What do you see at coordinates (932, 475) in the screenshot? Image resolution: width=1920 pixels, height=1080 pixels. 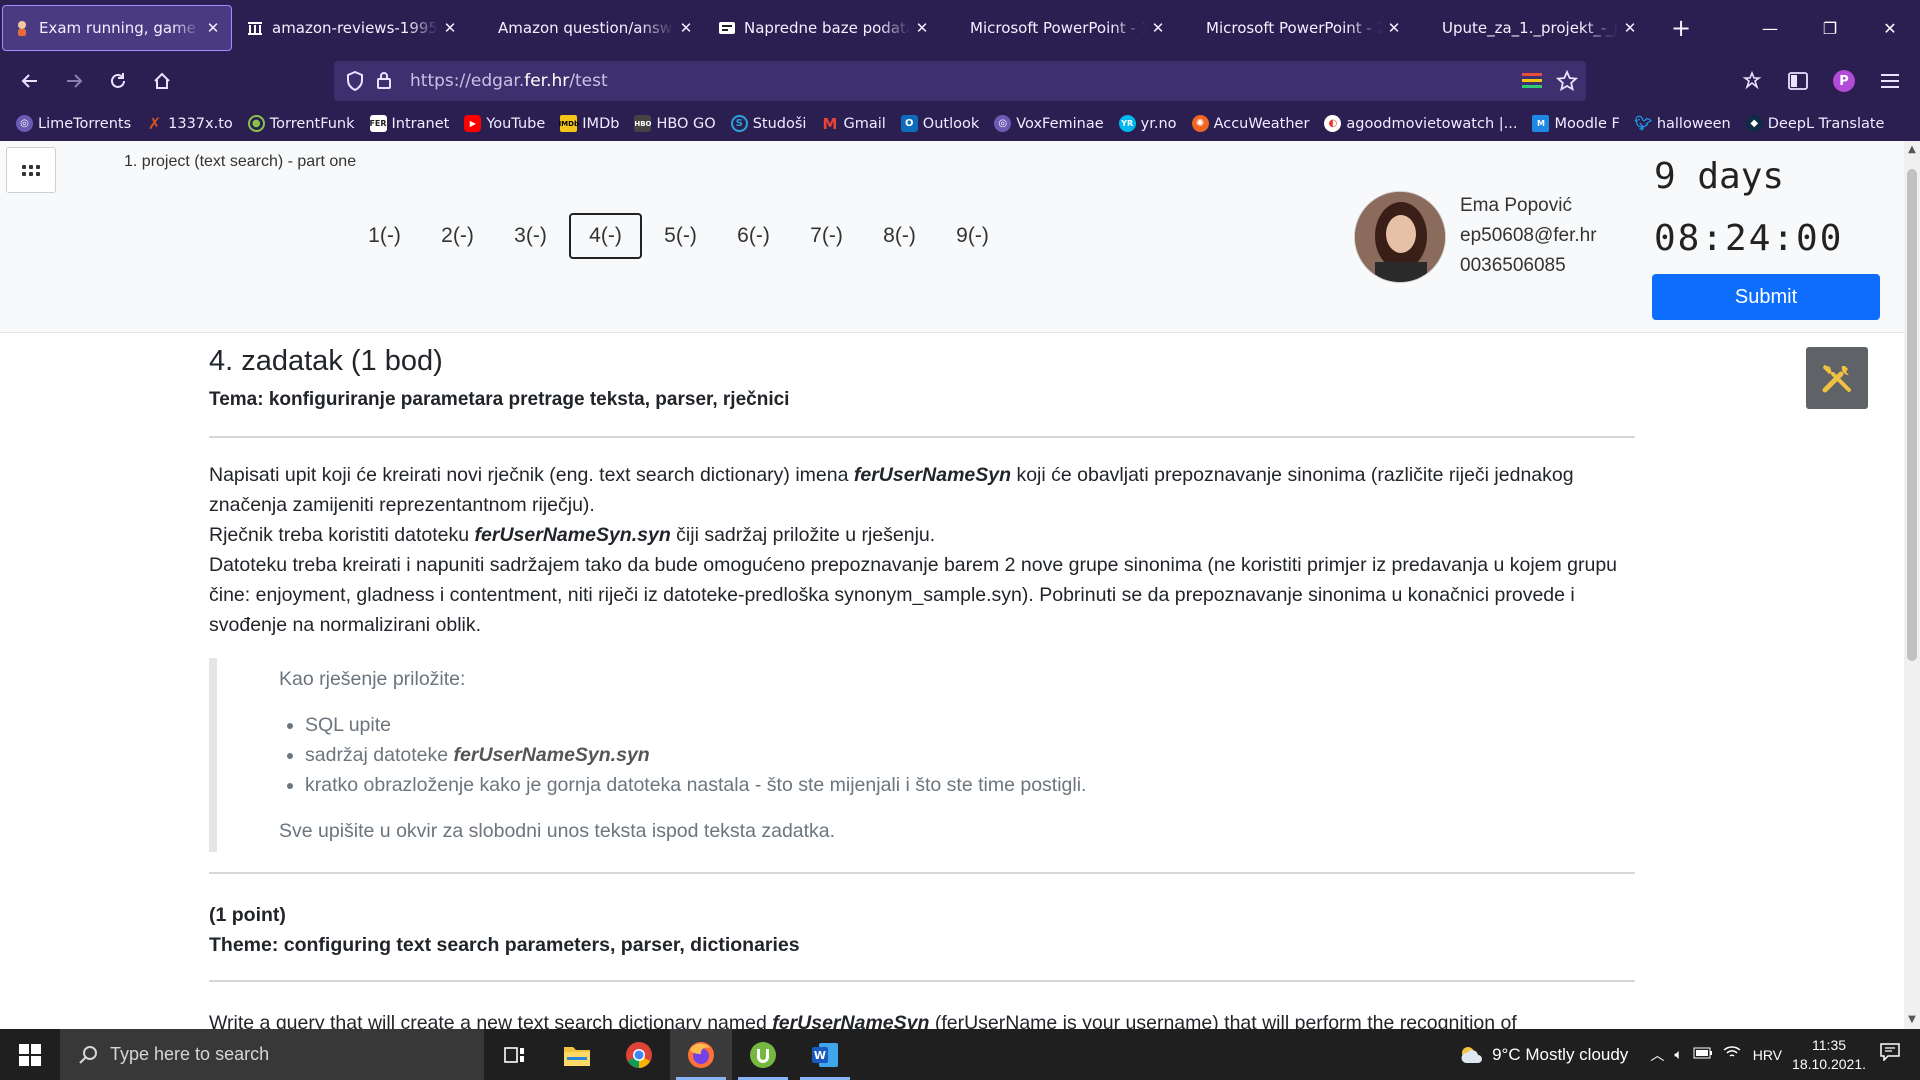 I see `dictionary-name: ferUserNameSyn` at bounding box center [932, 475].